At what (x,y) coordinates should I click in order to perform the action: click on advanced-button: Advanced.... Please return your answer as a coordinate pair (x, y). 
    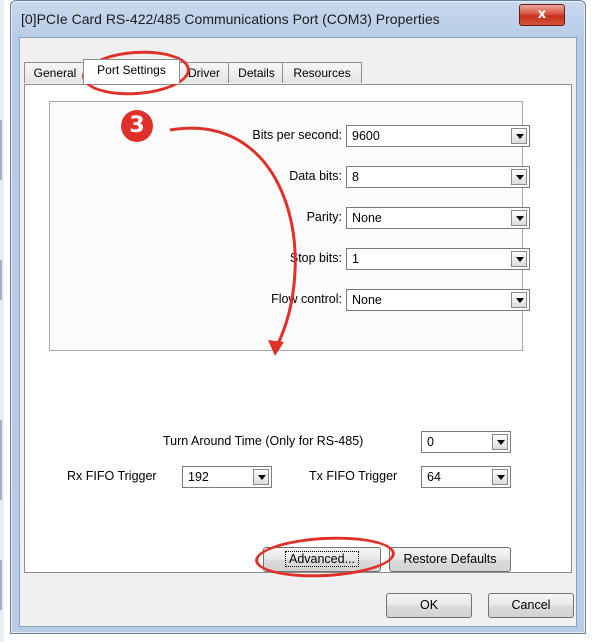
    Looking at the image, I should click on (322, 559).